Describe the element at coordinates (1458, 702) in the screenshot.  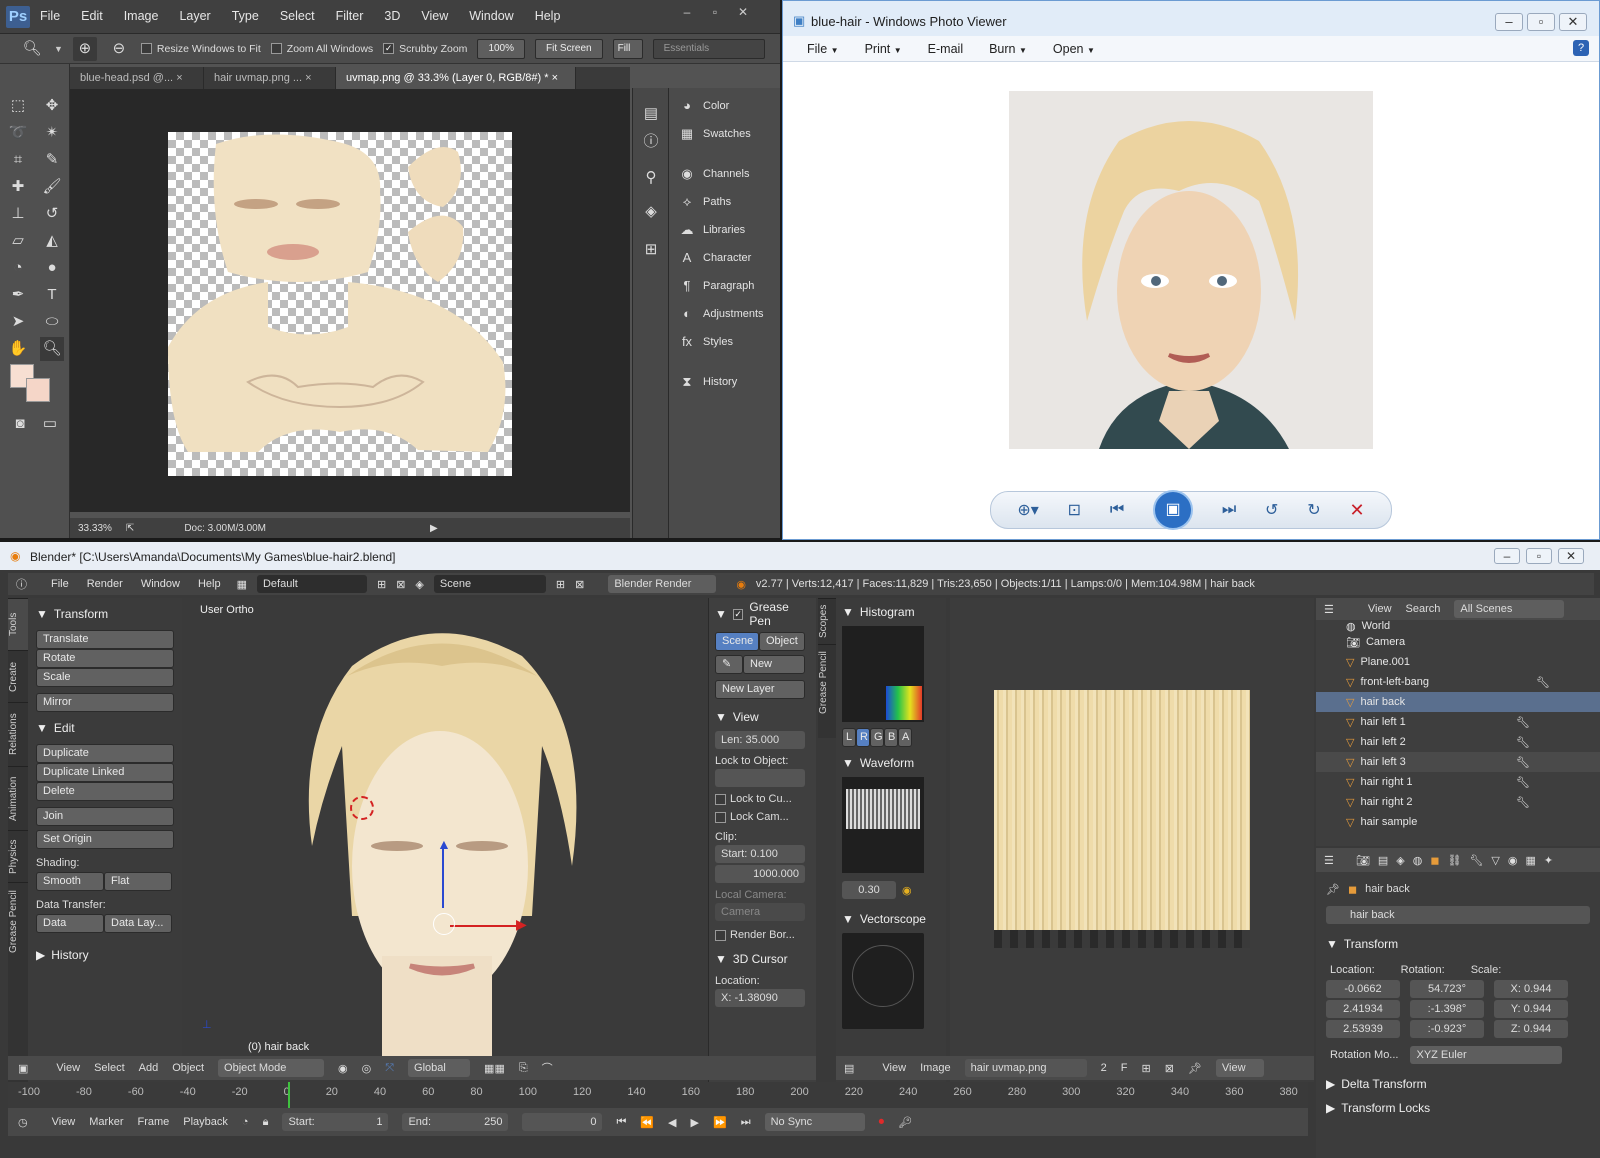
I see `outliner-row-hair-back: ▽ hair back` at that location.